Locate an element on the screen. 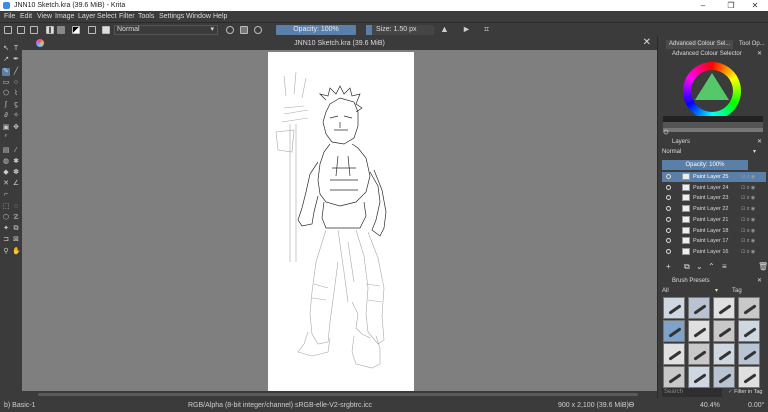 Image resolution: width=768 pixels, height=412 pixels. horizontal-scrollbar is located at coordinates (339, 394).